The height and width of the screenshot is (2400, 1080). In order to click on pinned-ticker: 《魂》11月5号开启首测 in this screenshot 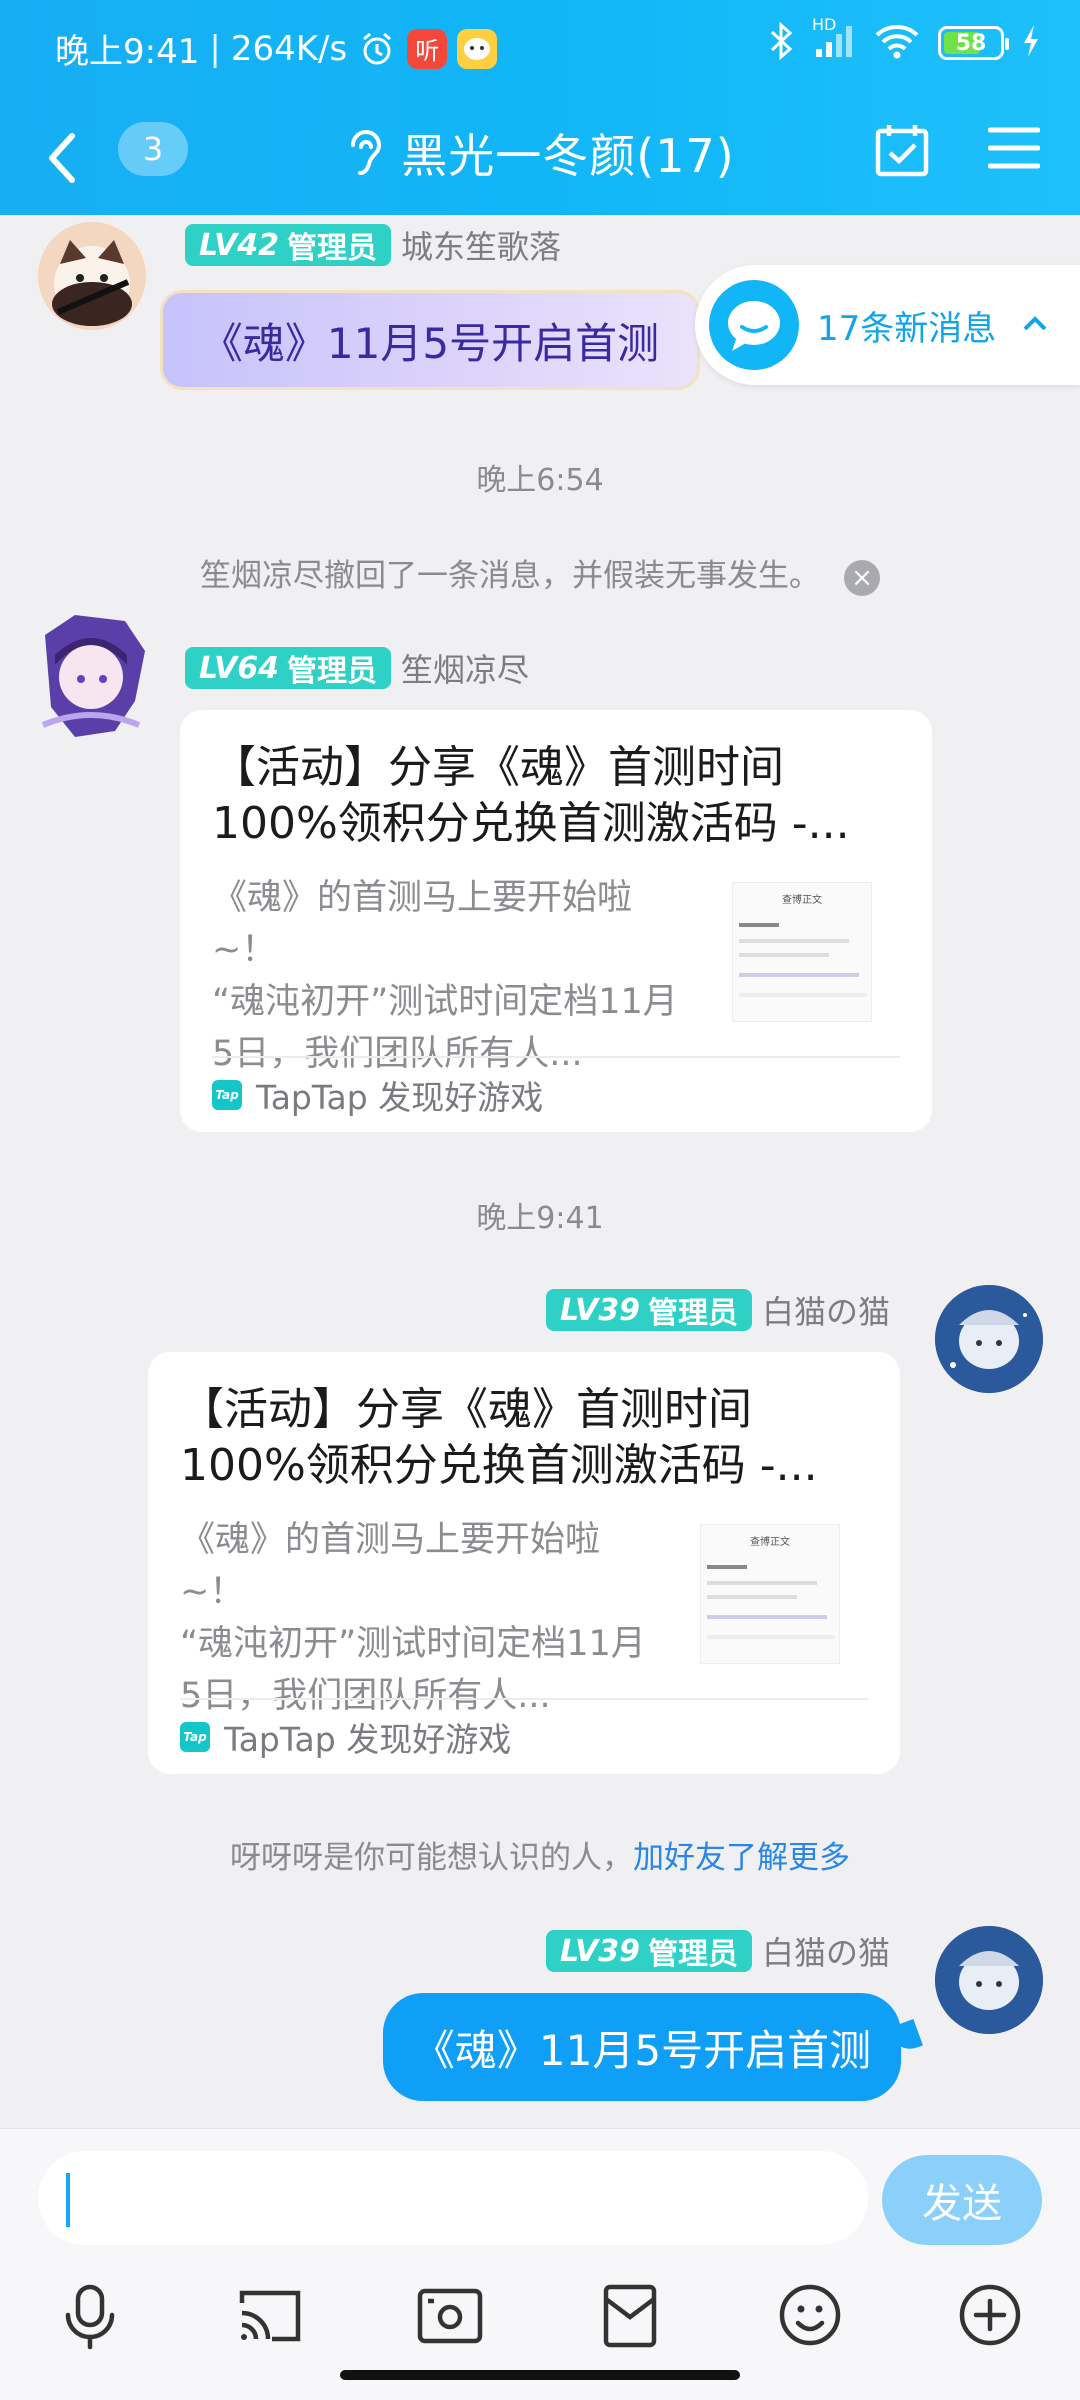, I will do `click(430, 340)`.